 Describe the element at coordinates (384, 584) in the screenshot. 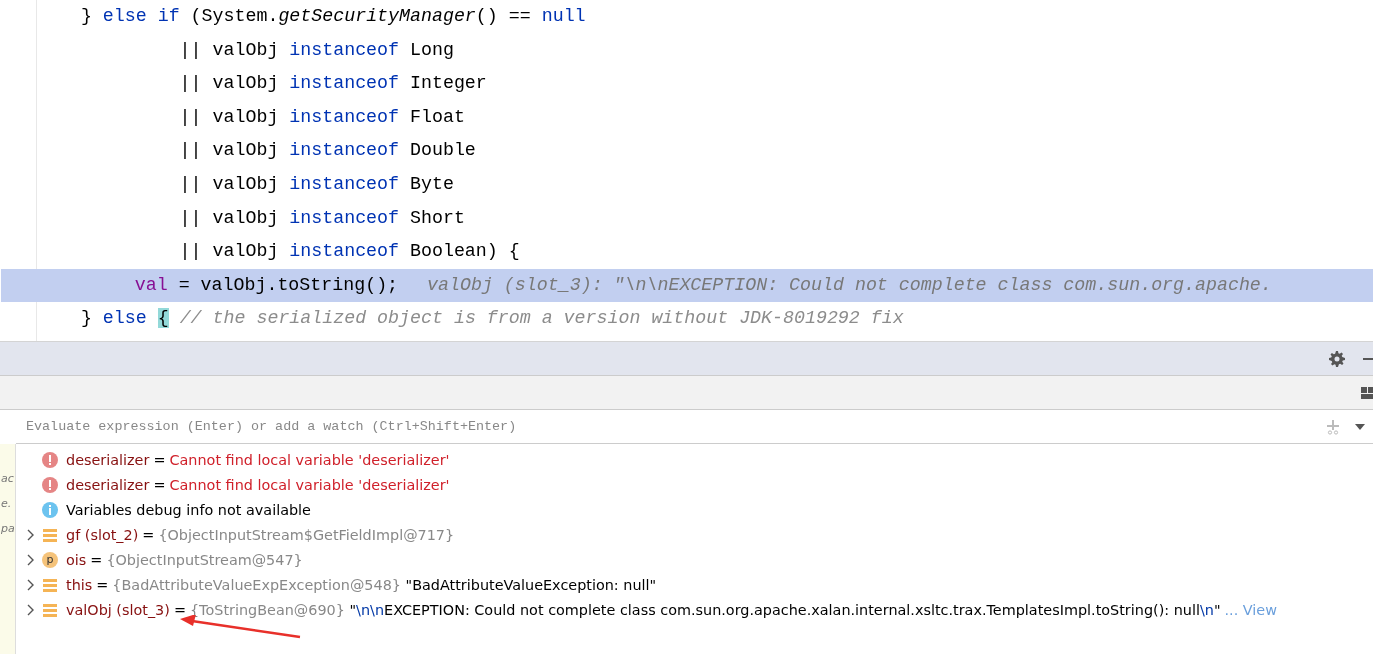

I see `variable-value: {BadAttributeValueExpException@548} "BadAttributeValueException: null"` at that location.